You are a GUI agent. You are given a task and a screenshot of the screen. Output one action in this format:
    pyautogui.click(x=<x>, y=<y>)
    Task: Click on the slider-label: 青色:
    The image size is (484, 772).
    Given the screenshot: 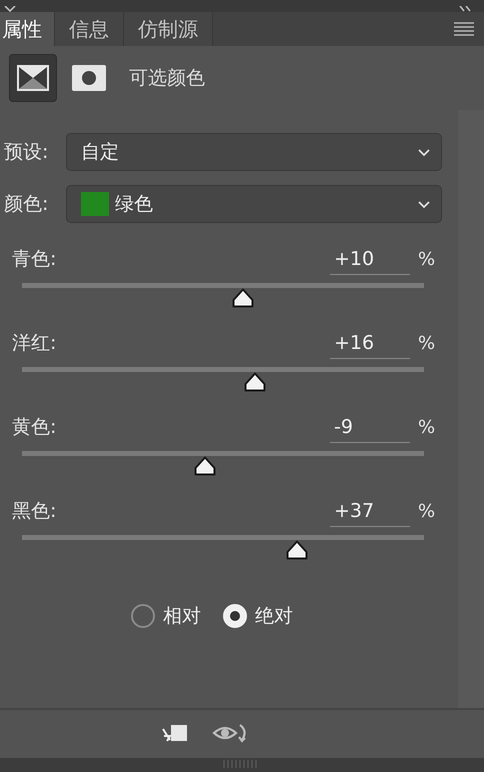 What is the action you would take?
    pyautogui.click(x=35, y=259)
    